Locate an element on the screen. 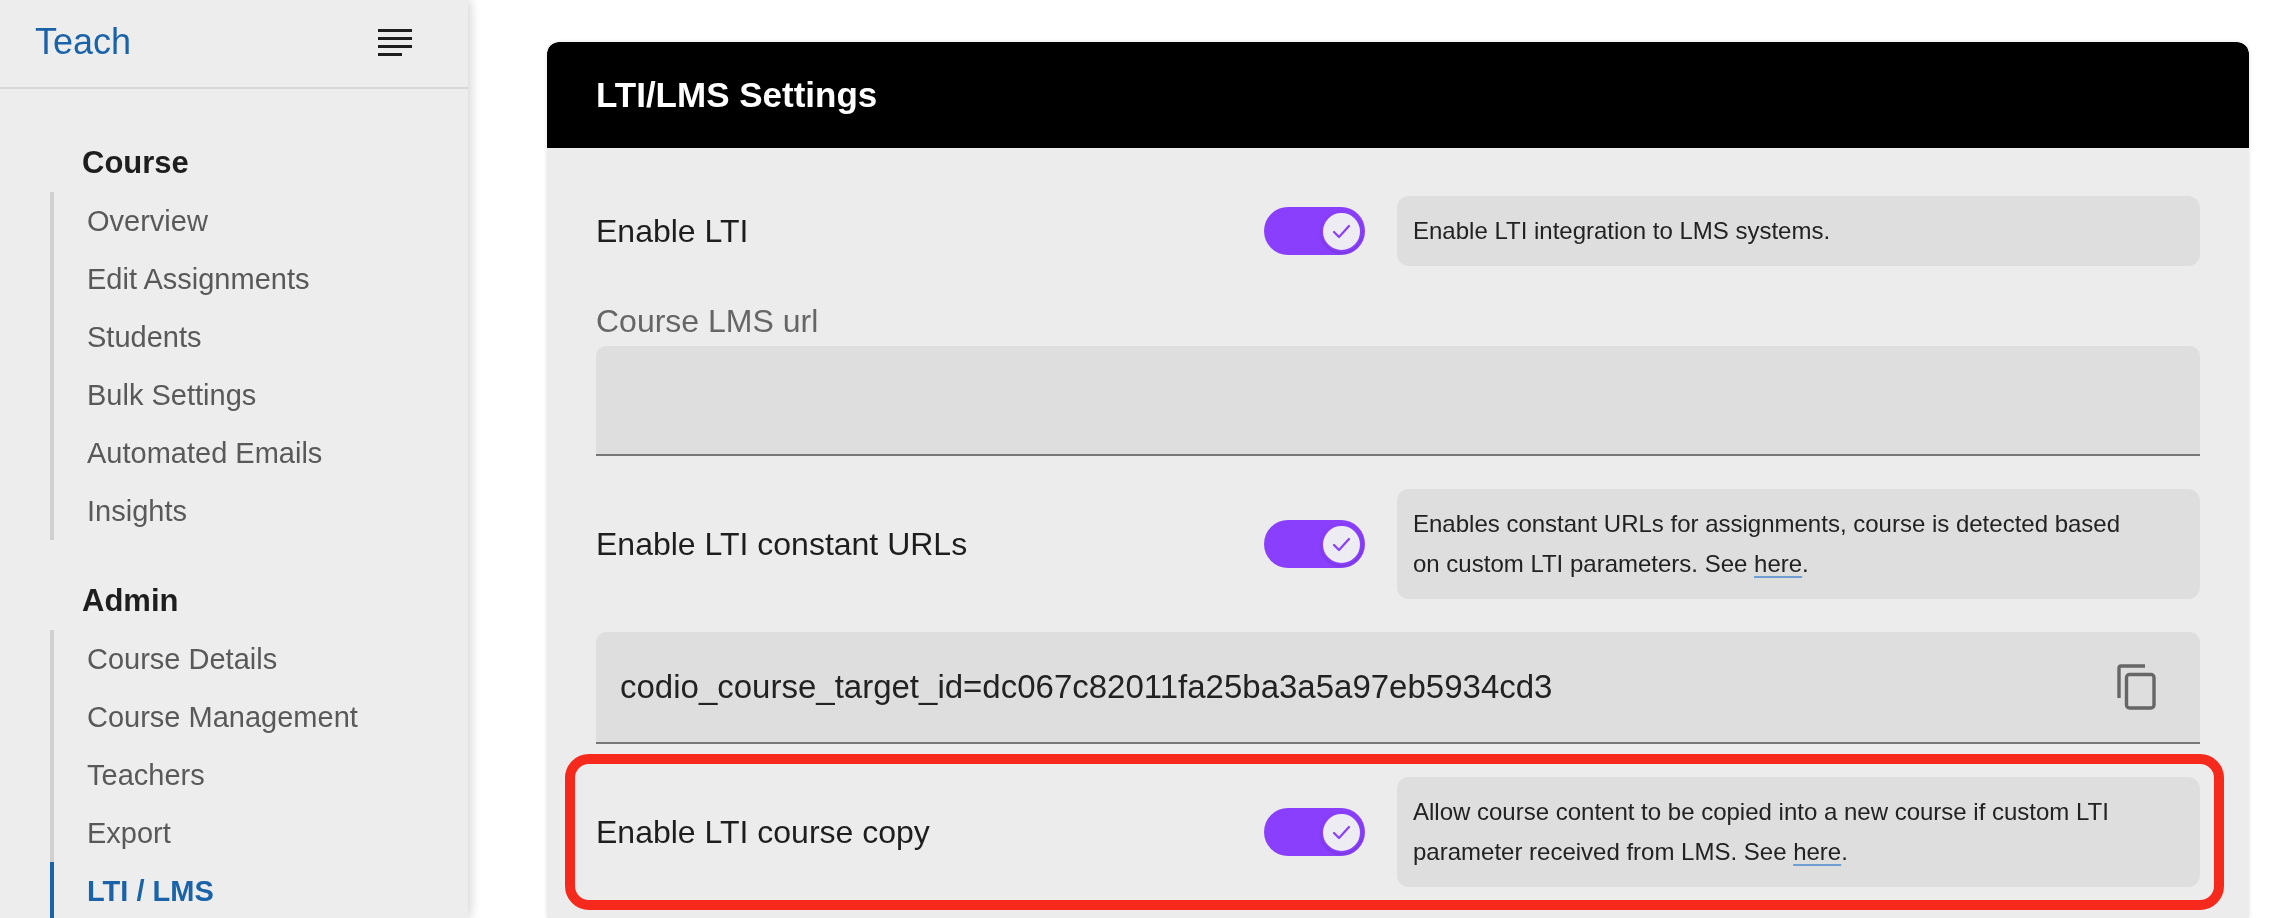 The image size is (2286, 918). field-value: codio_course_target_id=dc067c82011fa25ba3a5a97eb5934cd3 is located at coordinates (1087, 687).